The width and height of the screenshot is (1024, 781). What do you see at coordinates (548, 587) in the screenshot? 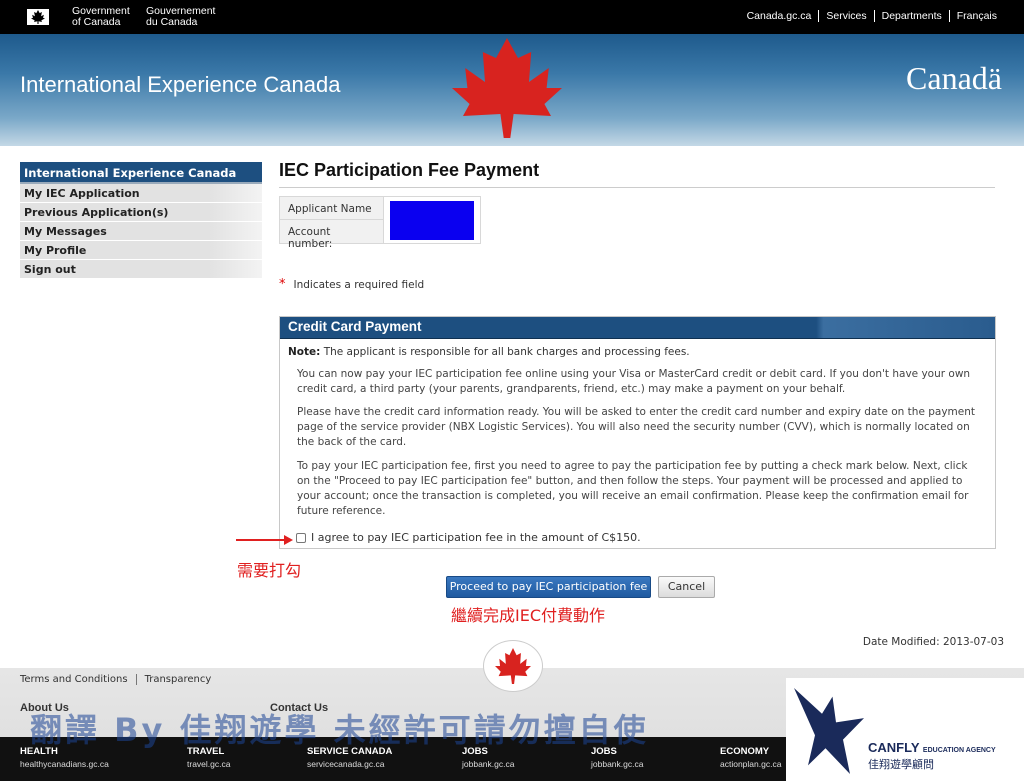
I see `proceed-to-pay-button: Proceed to pay IEC participation fee` at bounding box center [548, 587].